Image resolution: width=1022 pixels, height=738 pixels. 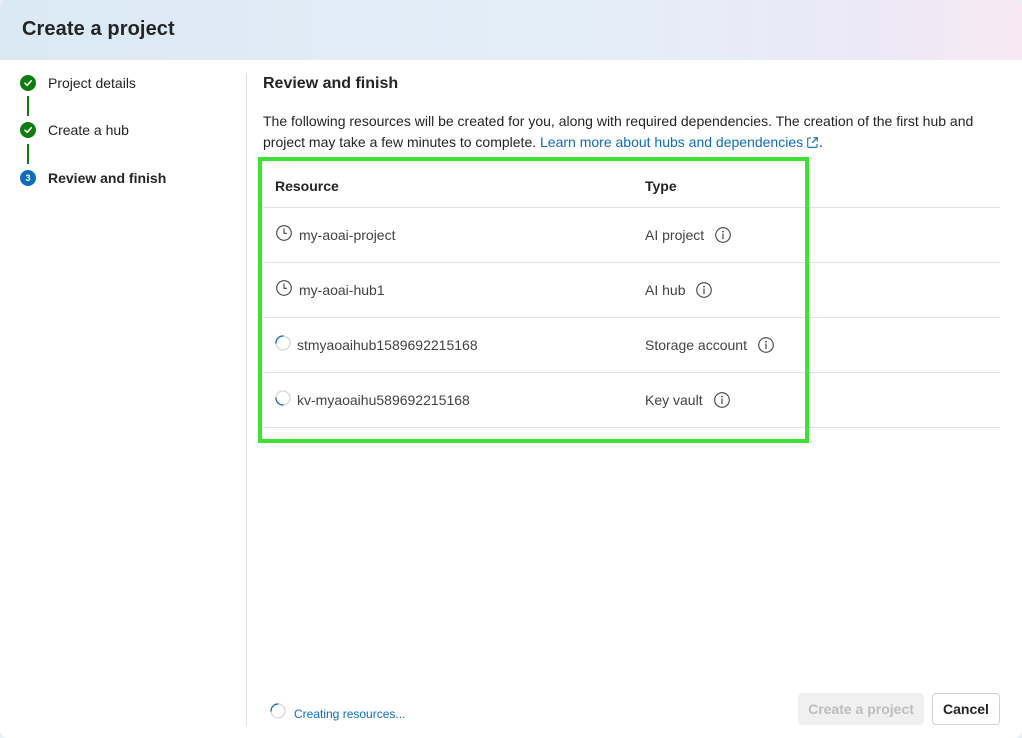 I want to click on table-row: my-aoai-project AI project, so click(x=631, y=235).